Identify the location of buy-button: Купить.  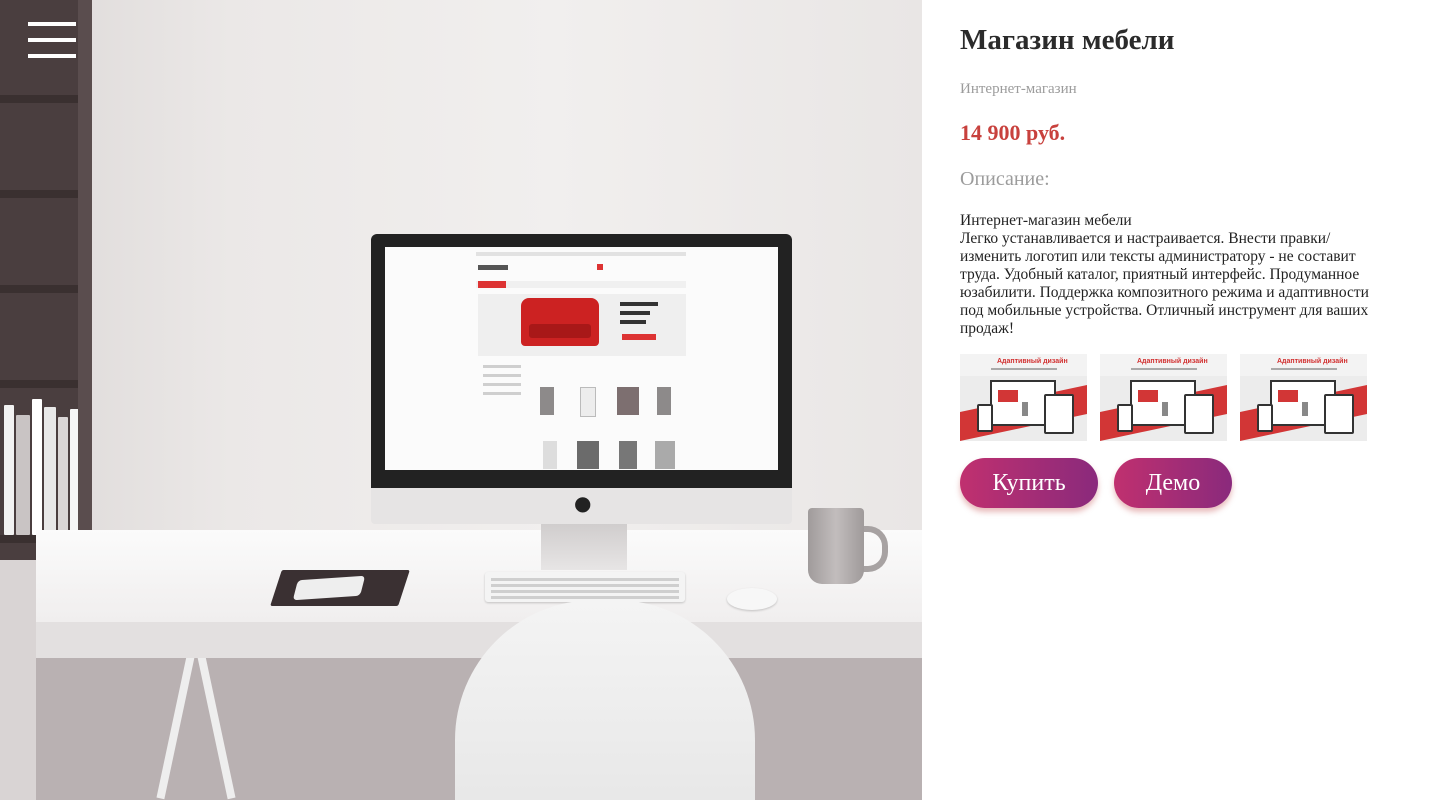
(1029, 483).